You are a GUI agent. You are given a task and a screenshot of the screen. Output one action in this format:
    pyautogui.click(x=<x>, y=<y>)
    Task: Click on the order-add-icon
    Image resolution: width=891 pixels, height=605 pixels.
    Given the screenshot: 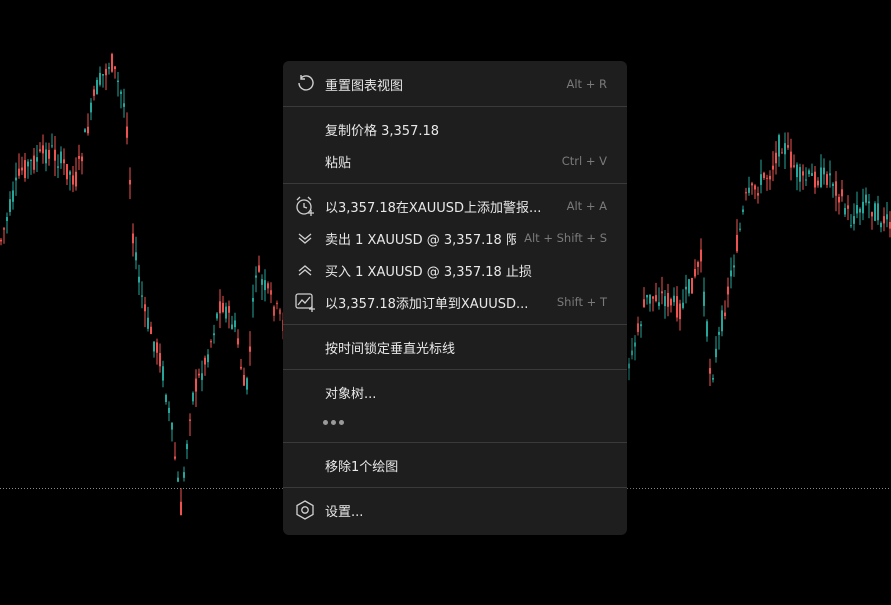 What is the action you would take?
    pyautogui.click(x=305, y=302)
    